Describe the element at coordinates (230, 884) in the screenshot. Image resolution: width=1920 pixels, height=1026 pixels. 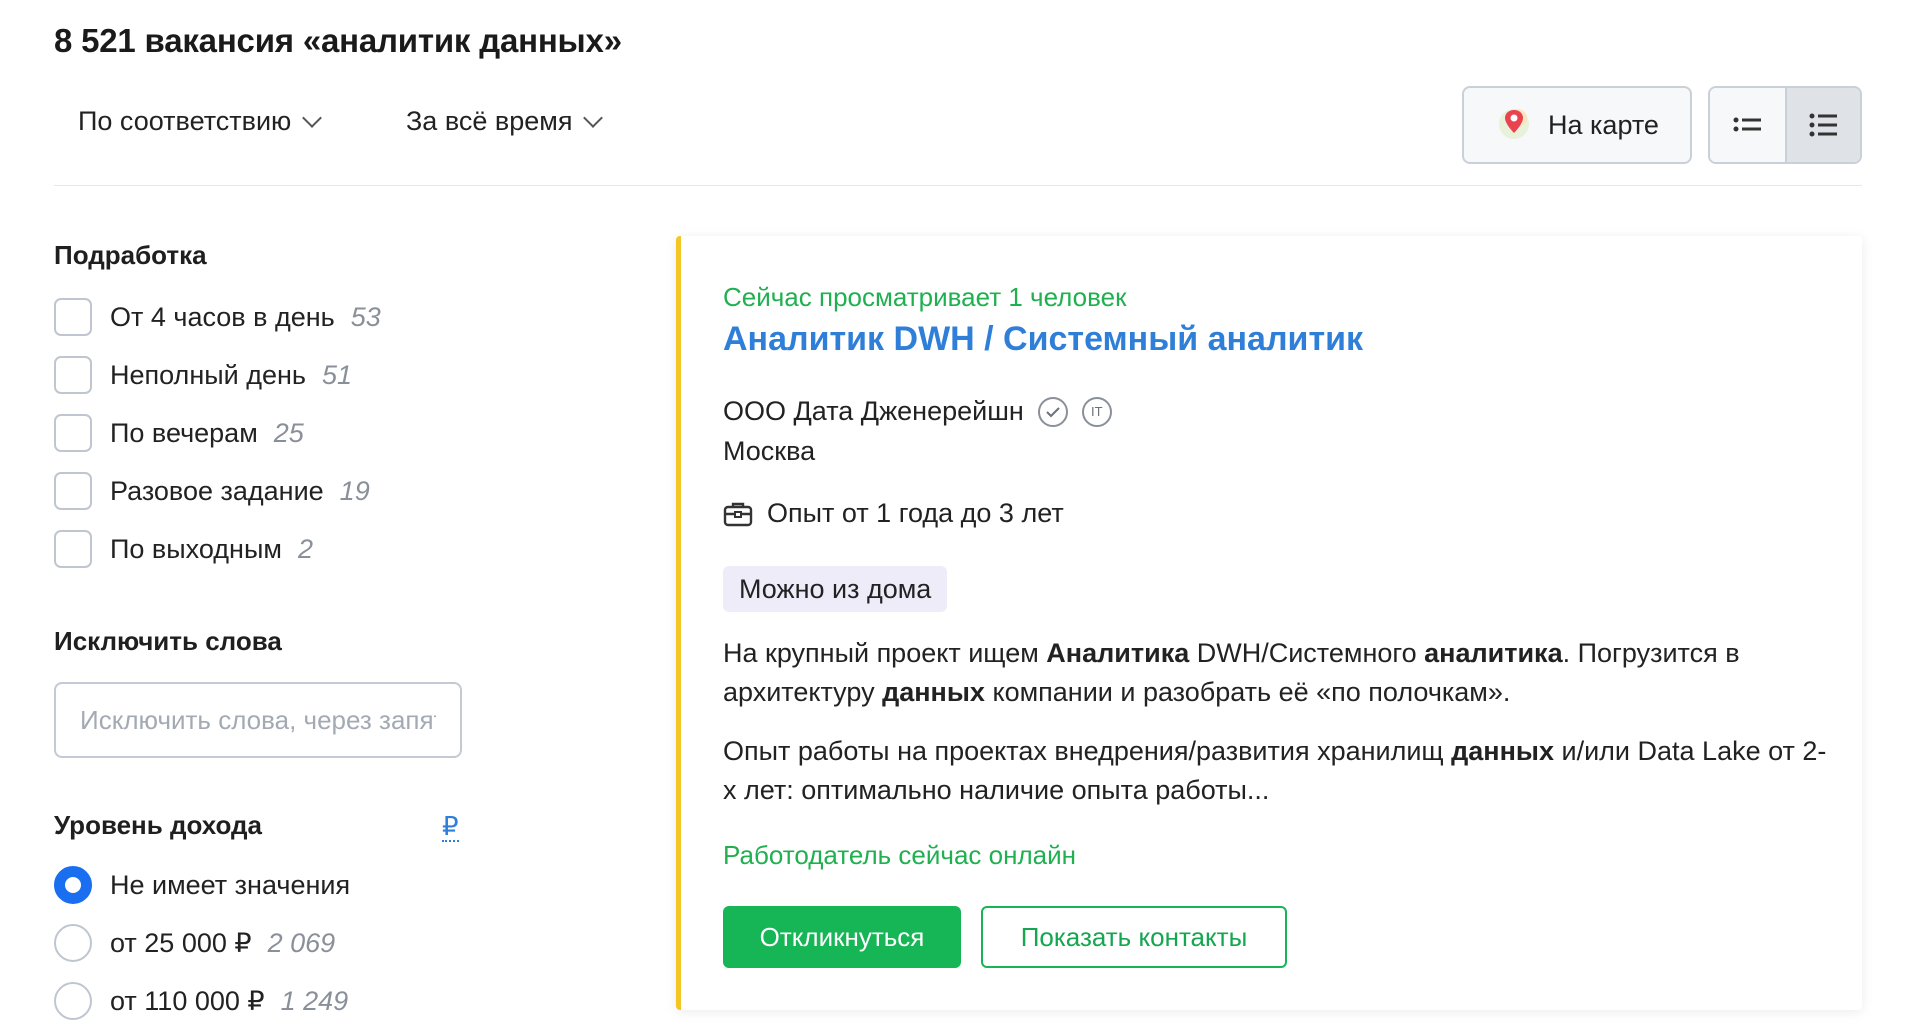
I see `radio-label: Не имеет значения` at that location.